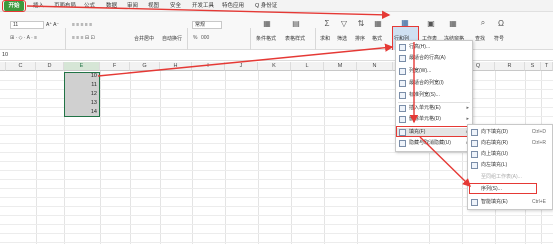 The image size is (553, 244). I want to click on col-header-r: R, so click(510, 66).